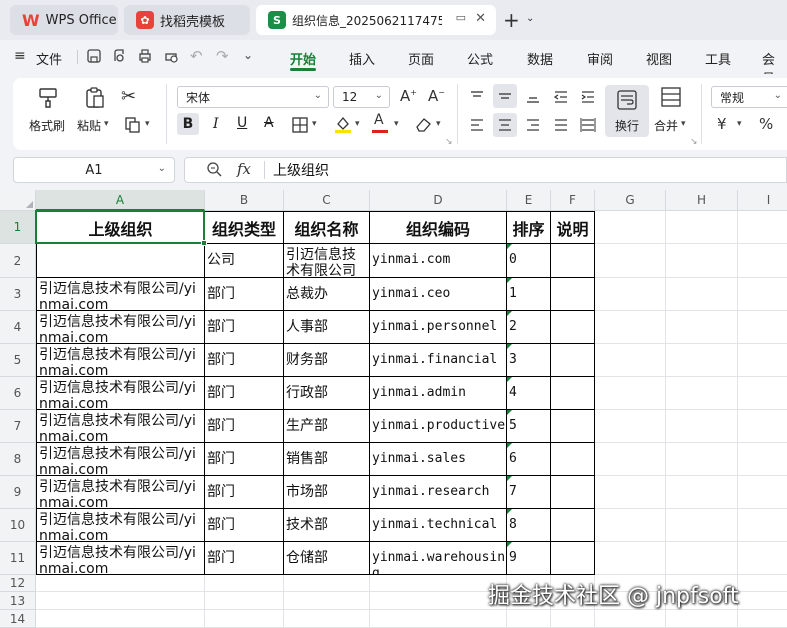 The width and height of the screenshot is (787, 628). What do you see at coordinates (438, 294) in the screenshot?
I see `cell-d3: yinmai.ceo` at bounding box center [438, 294].